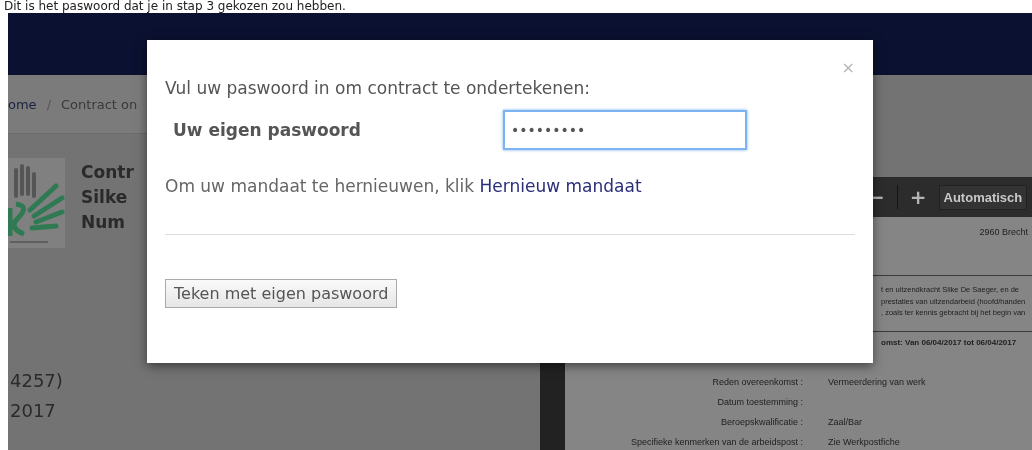  Describe the element at coordinates (845, 421) in the screenshot. I see `document-value: Zaal/Bar` at that location.